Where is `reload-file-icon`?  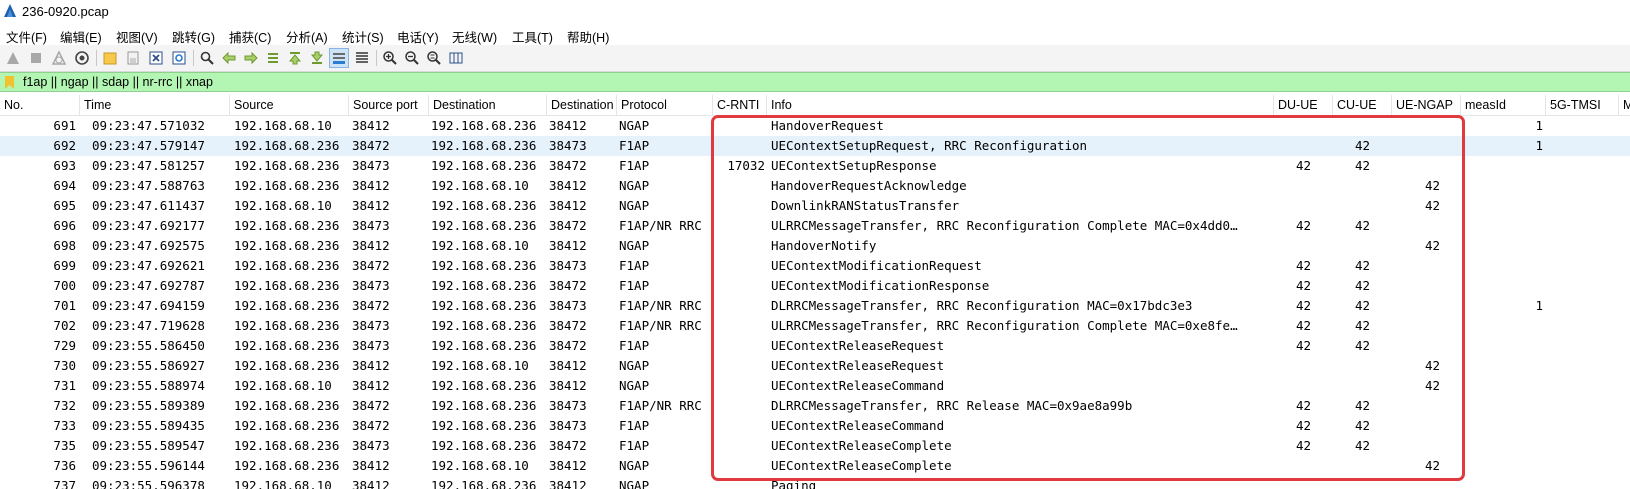 reload-file-icon is located at coordinates (179, 58).